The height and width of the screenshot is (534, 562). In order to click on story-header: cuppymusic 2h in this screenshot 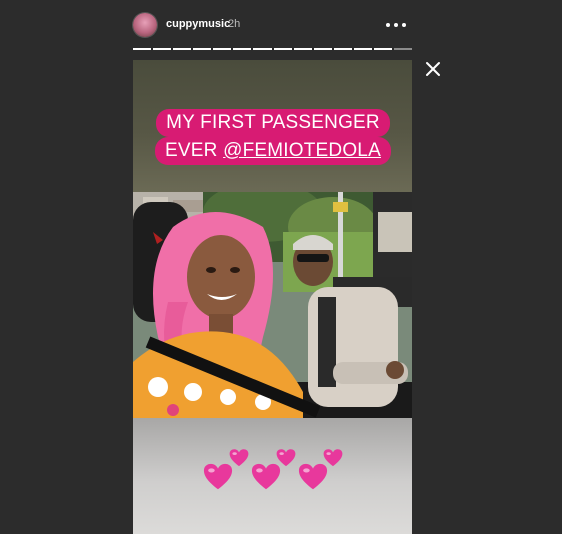, I will do `click(273, 26)`.